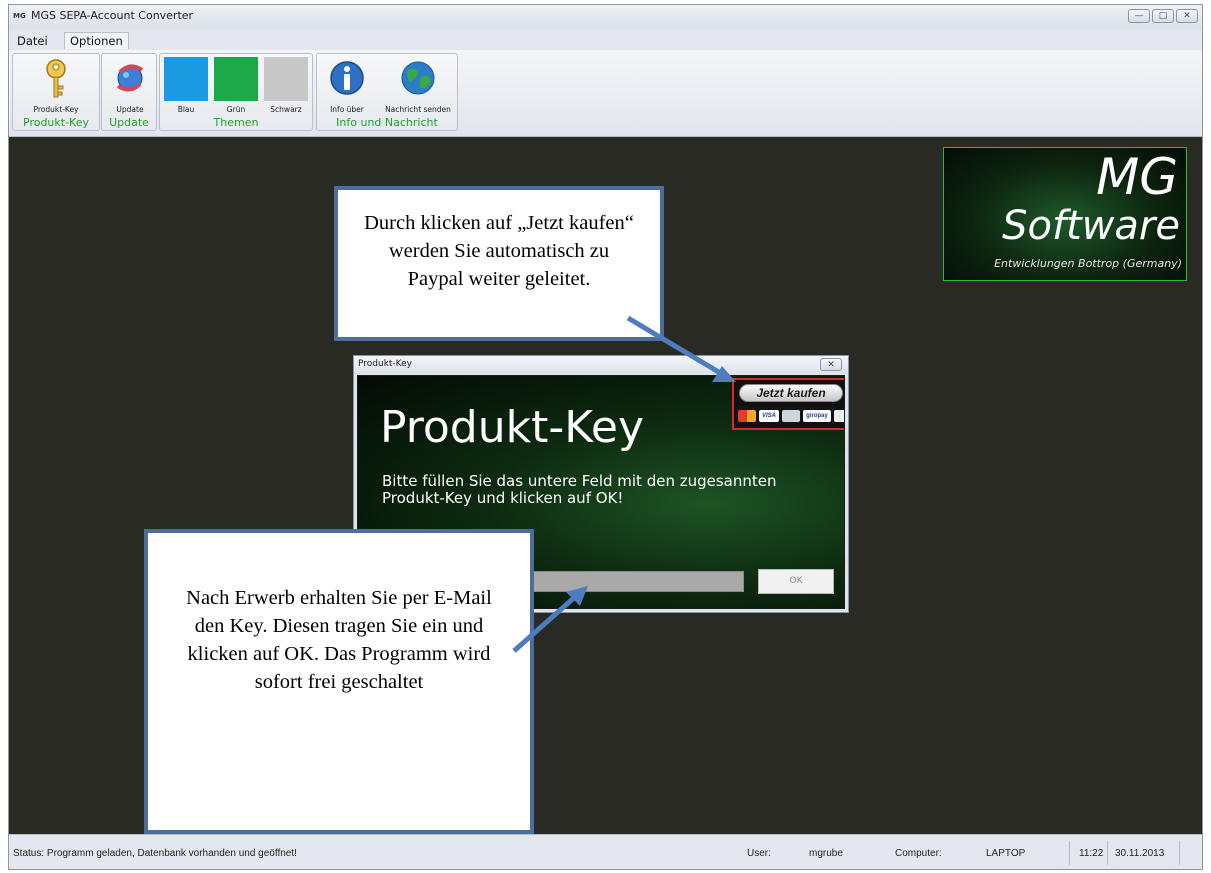  Describe the element at coordinates (1137, 177) in the screenshot. I see `logo-mg: MG` at that location.